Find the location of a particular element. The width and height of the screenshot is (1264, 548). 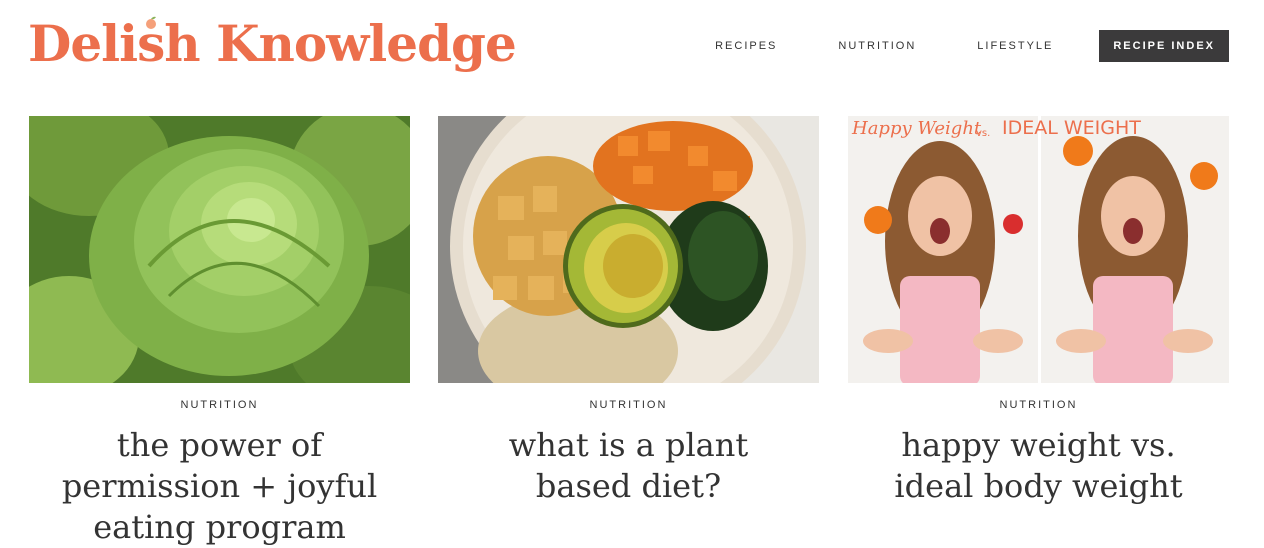

nav-recipes: RECIPES is located at coordinates (746, 46).